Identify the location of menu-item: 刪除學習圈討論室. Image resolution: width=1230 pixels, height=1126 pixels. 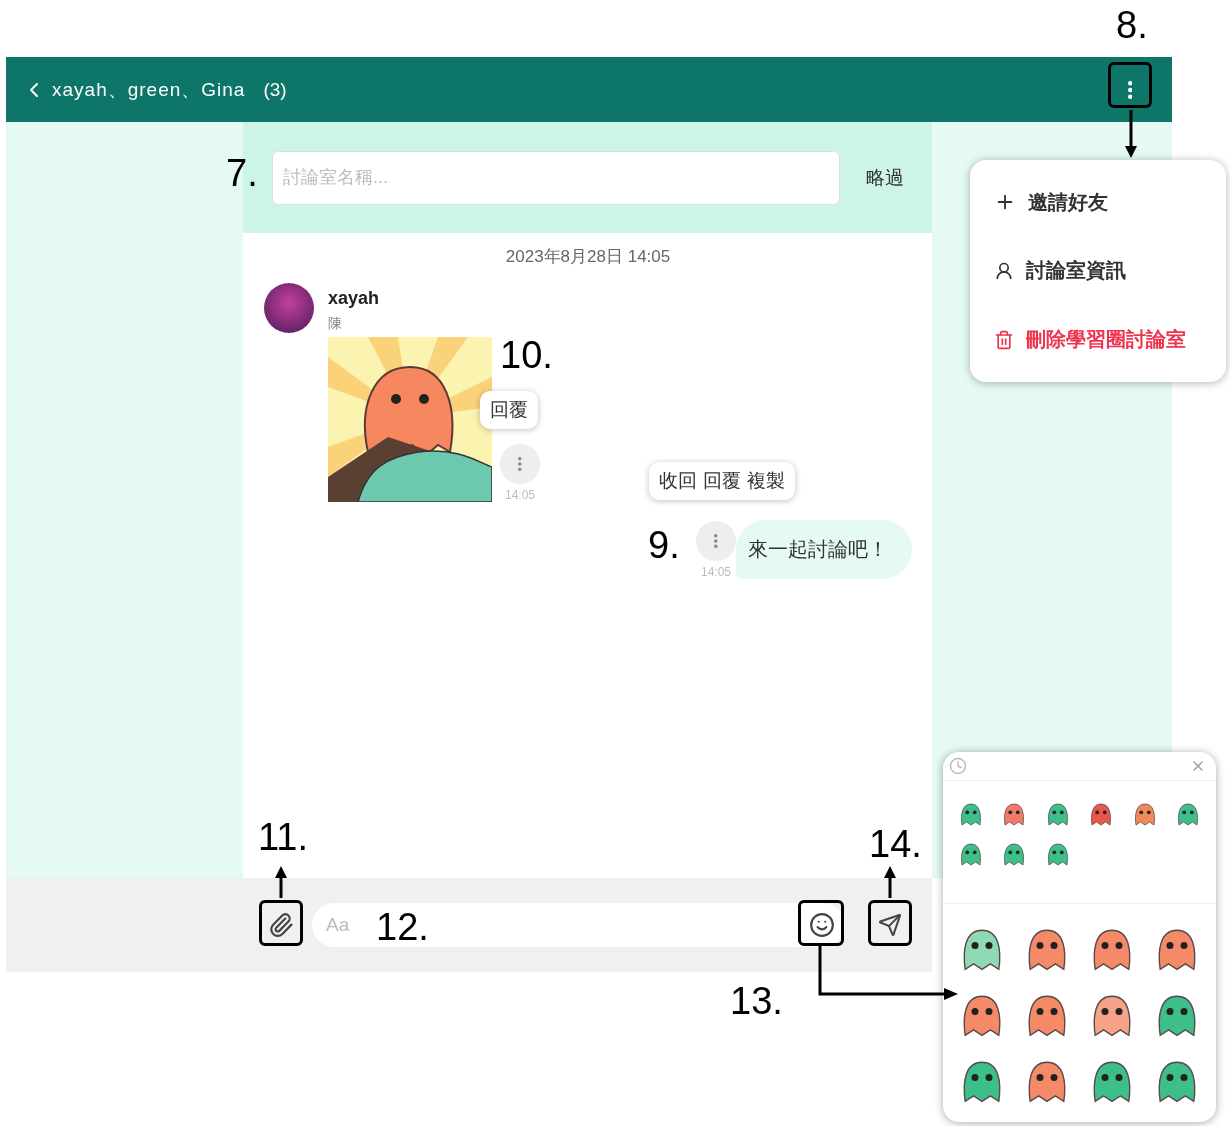
(1098, 340).